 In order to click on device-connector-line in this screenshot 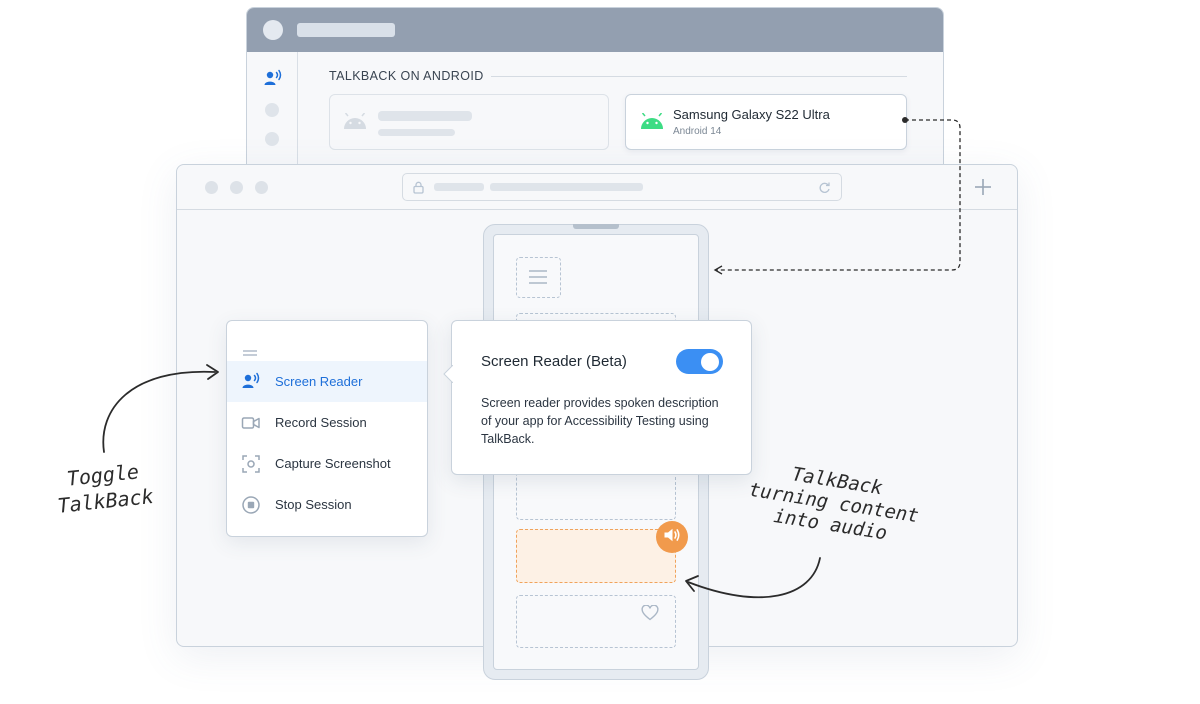, I will do `click(837, 196)`.